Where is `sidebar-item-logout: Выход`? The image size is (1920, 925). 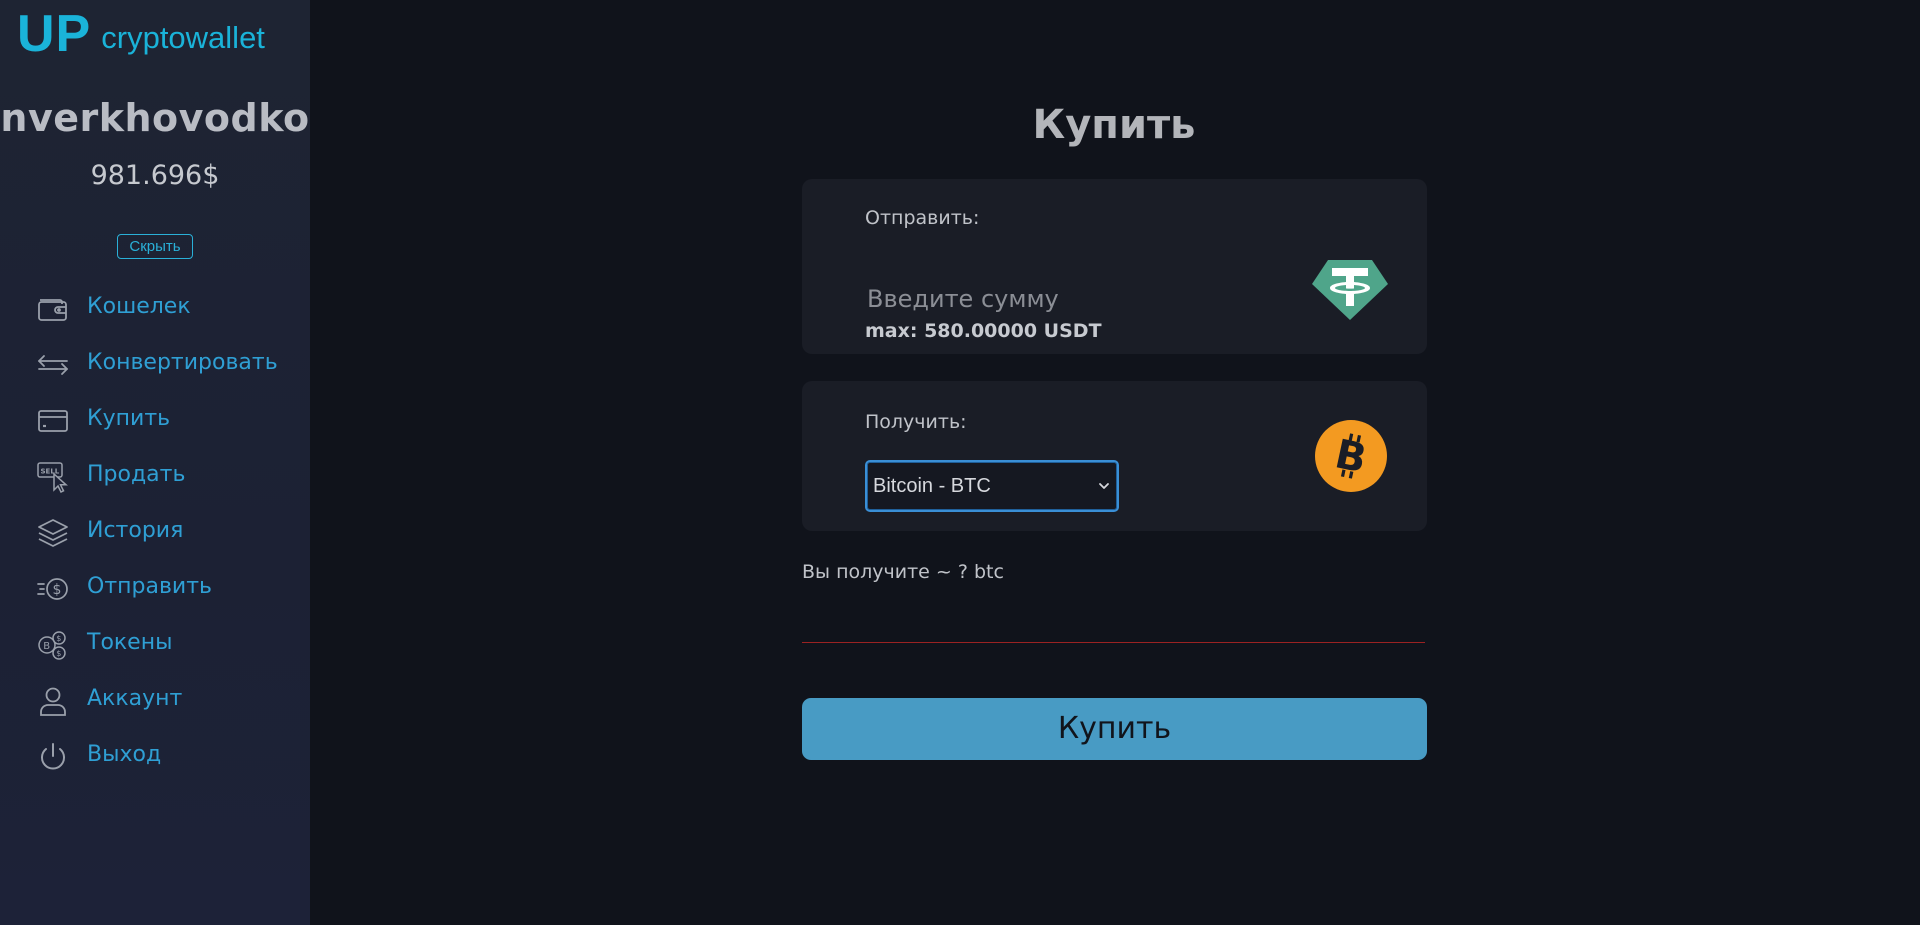 sidebar-item-logout: Выход is located at coordinates (155, 756).